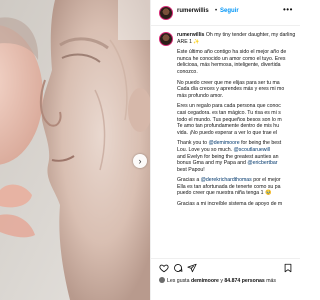  Describe the element at coordinates (166, 13) in the screenshot. I see `avatar` at that location.